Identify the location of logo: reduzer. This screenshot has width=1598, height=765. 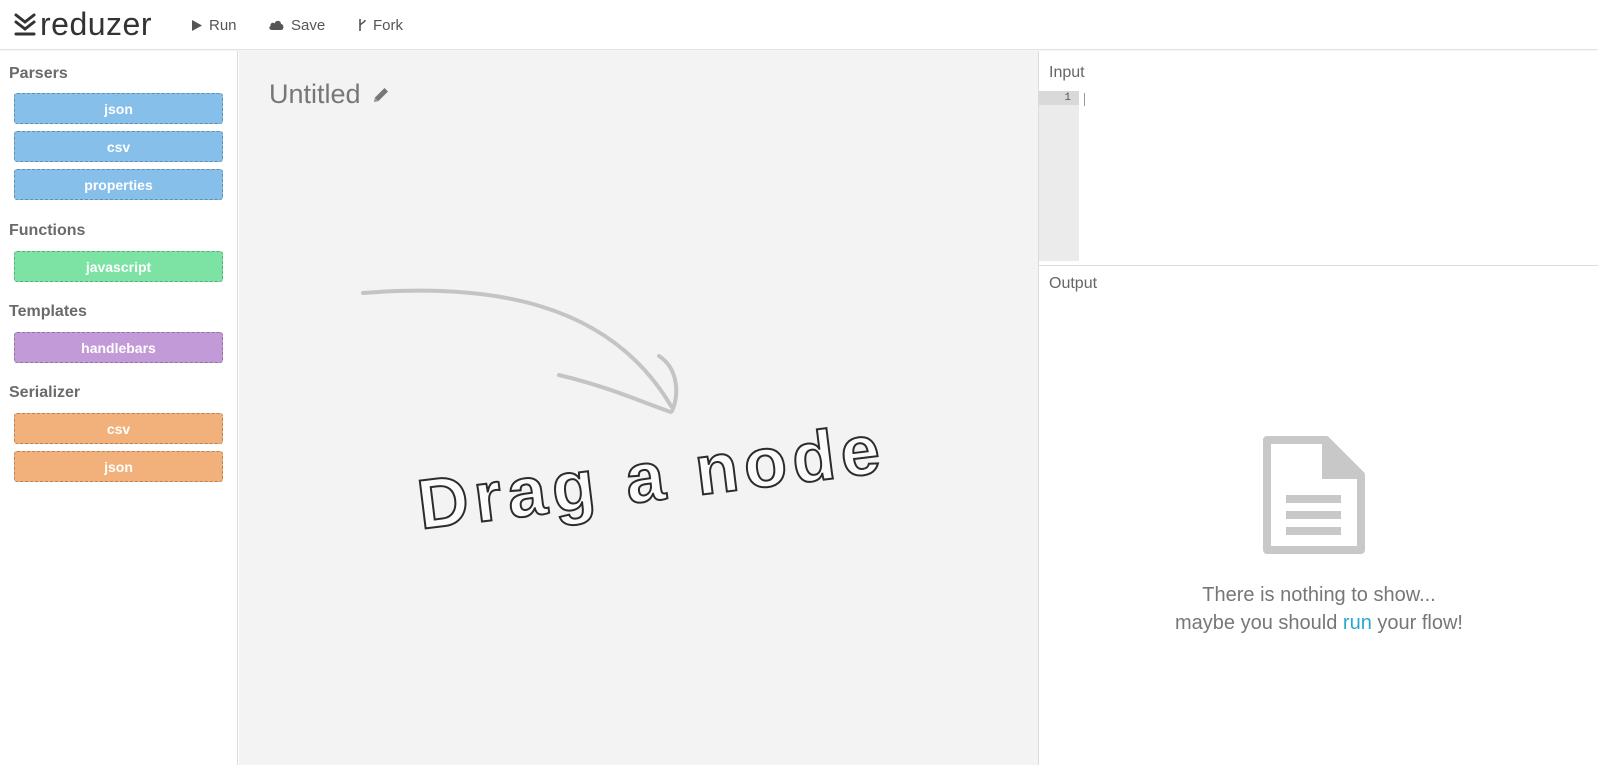
(83, 24).